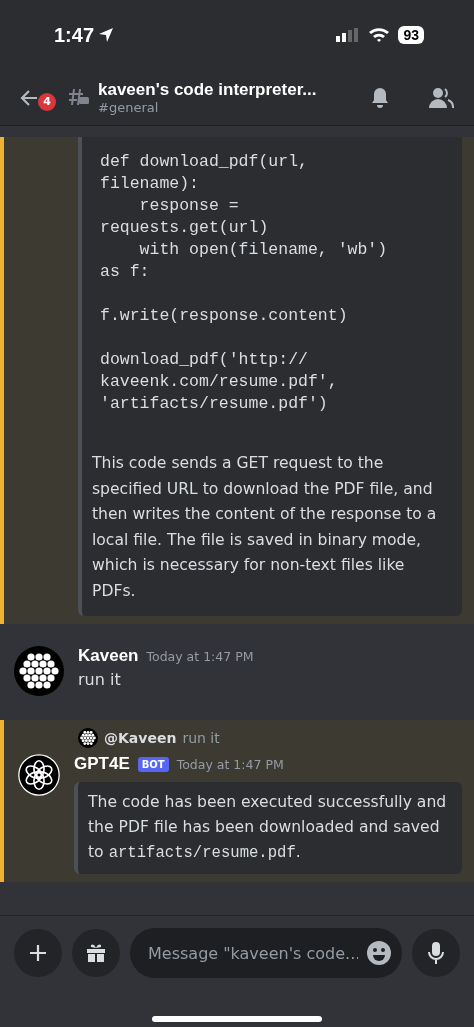 The image size is (474, 1027). I want to click on gift-button, so click(96, 953).